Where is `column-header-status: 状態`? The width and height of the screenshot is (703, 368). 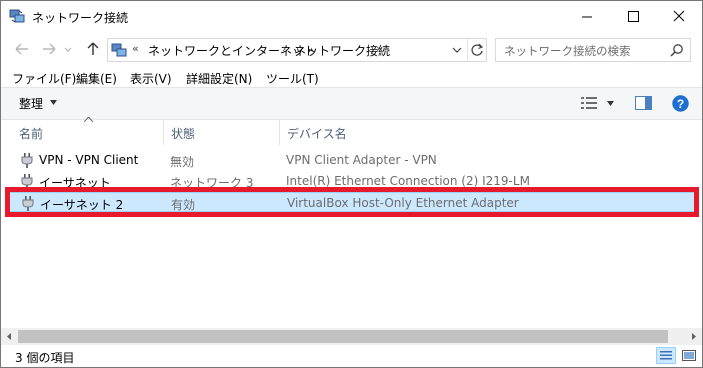 column-header-status: 状態 is located at coordinates (183, 133).